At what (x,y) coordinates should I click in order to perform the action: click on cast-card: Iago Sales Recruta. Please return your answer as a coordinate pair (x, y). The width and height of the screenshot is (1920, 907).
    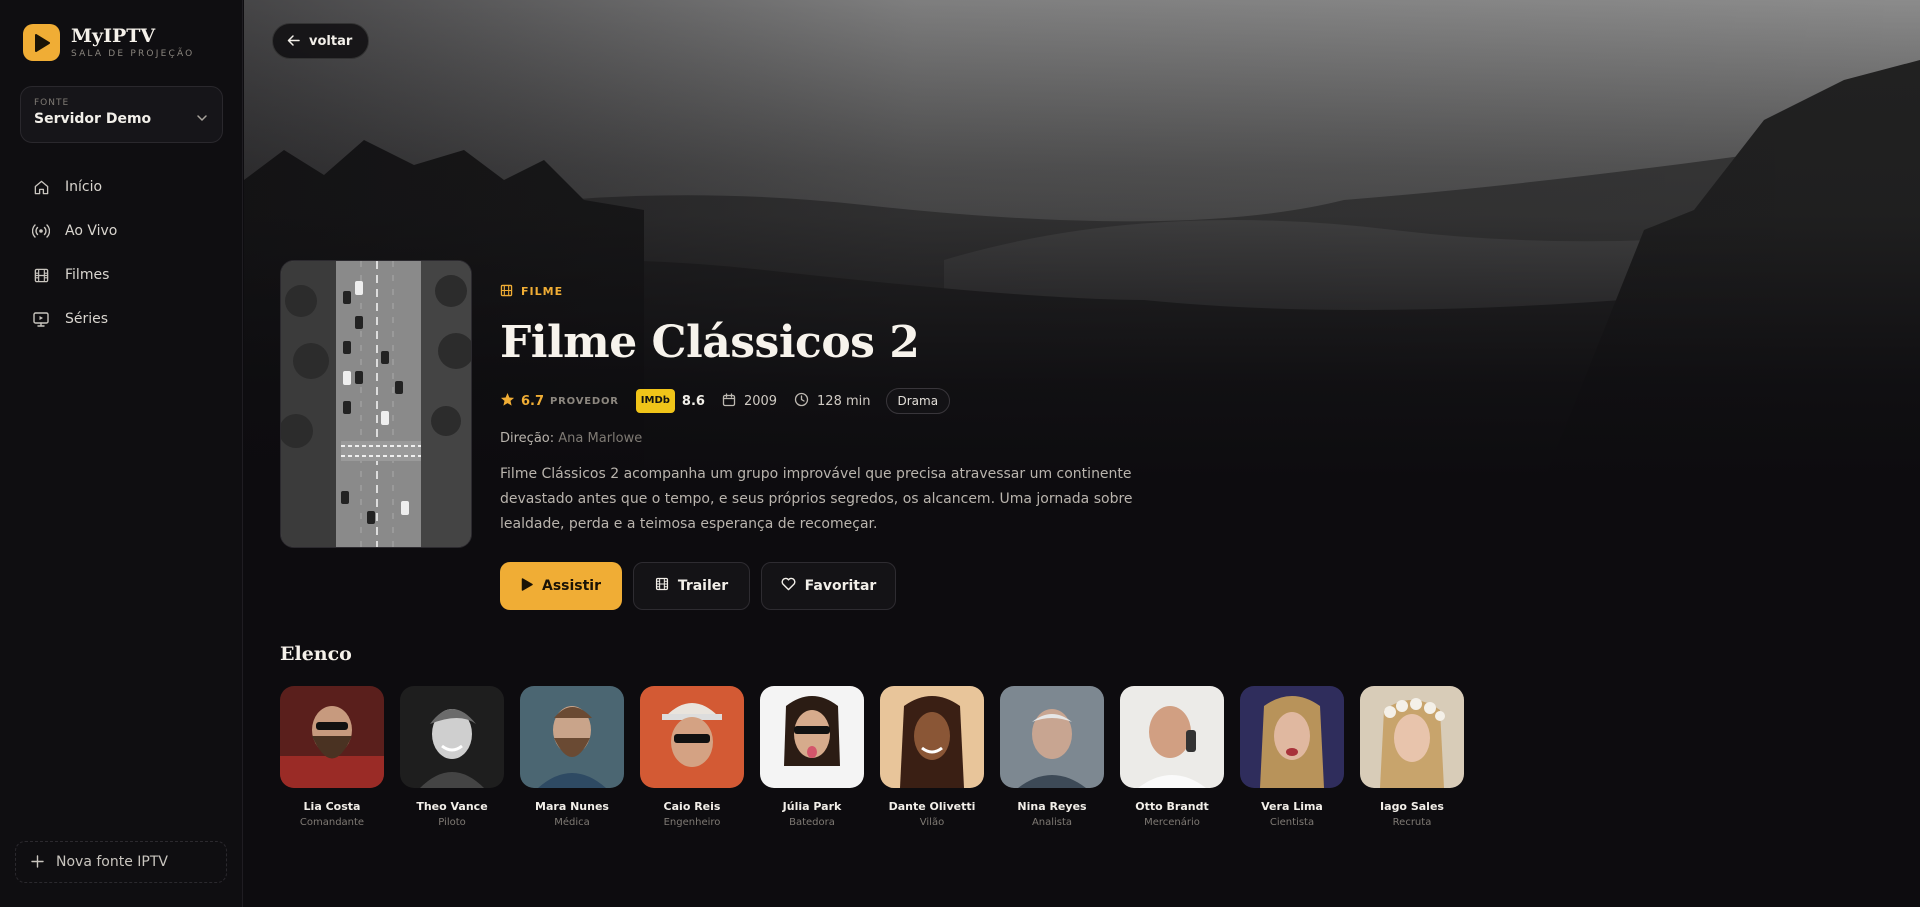
    Looking at the image, I should click on (1412, 757).